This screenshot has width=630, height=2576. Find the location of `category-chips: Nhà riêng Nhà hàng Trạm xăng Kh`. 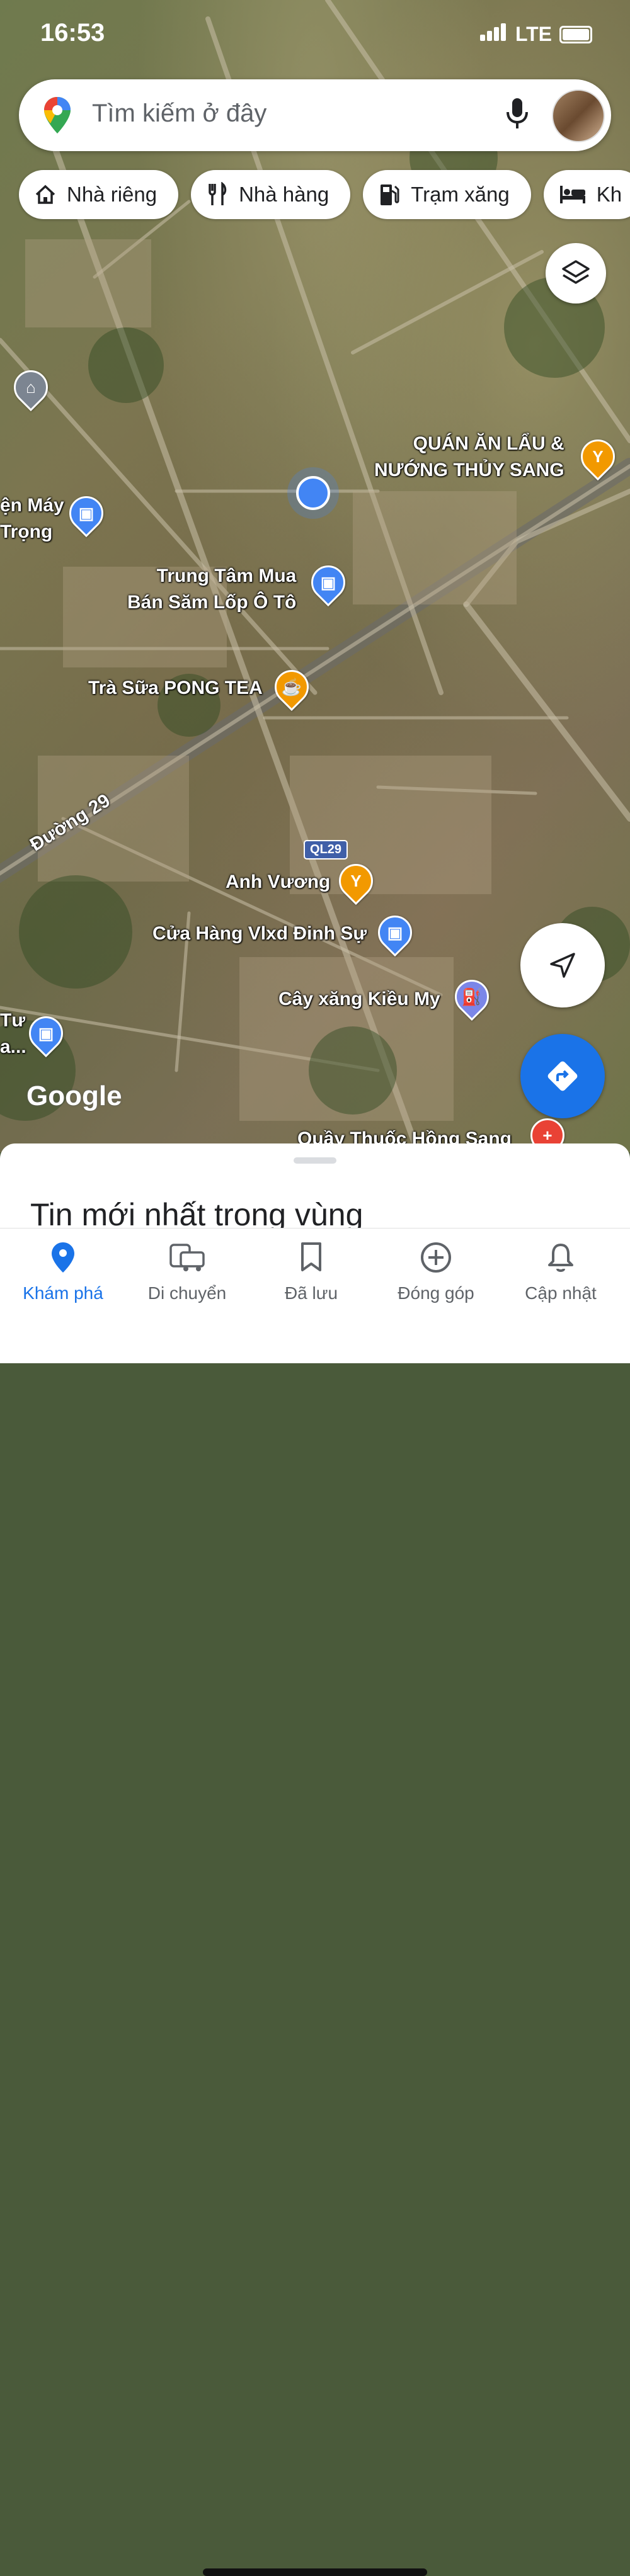

category-chips: Nhà riêng Nhà hàng Trạm xăng Kh is located at coordinates (324, 194).